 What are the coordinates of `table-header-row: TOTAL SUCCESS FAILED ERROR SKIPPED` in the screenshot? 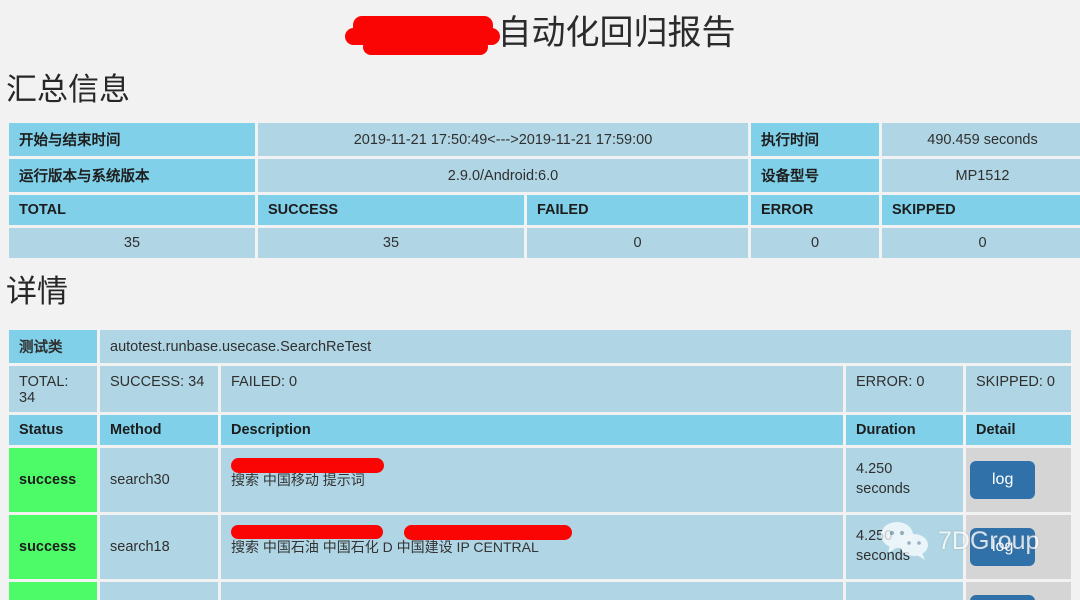 It's located at (544, 210).